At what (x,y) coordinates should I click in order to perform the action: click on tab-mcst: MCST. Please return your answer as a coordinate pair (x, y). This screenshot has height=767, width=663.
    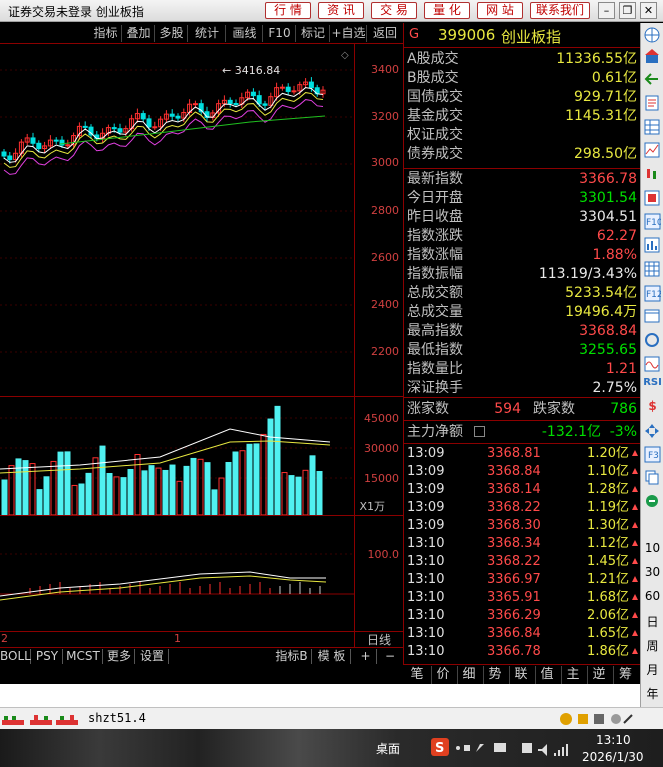
    Looking at the image, I should click on (83, 656).